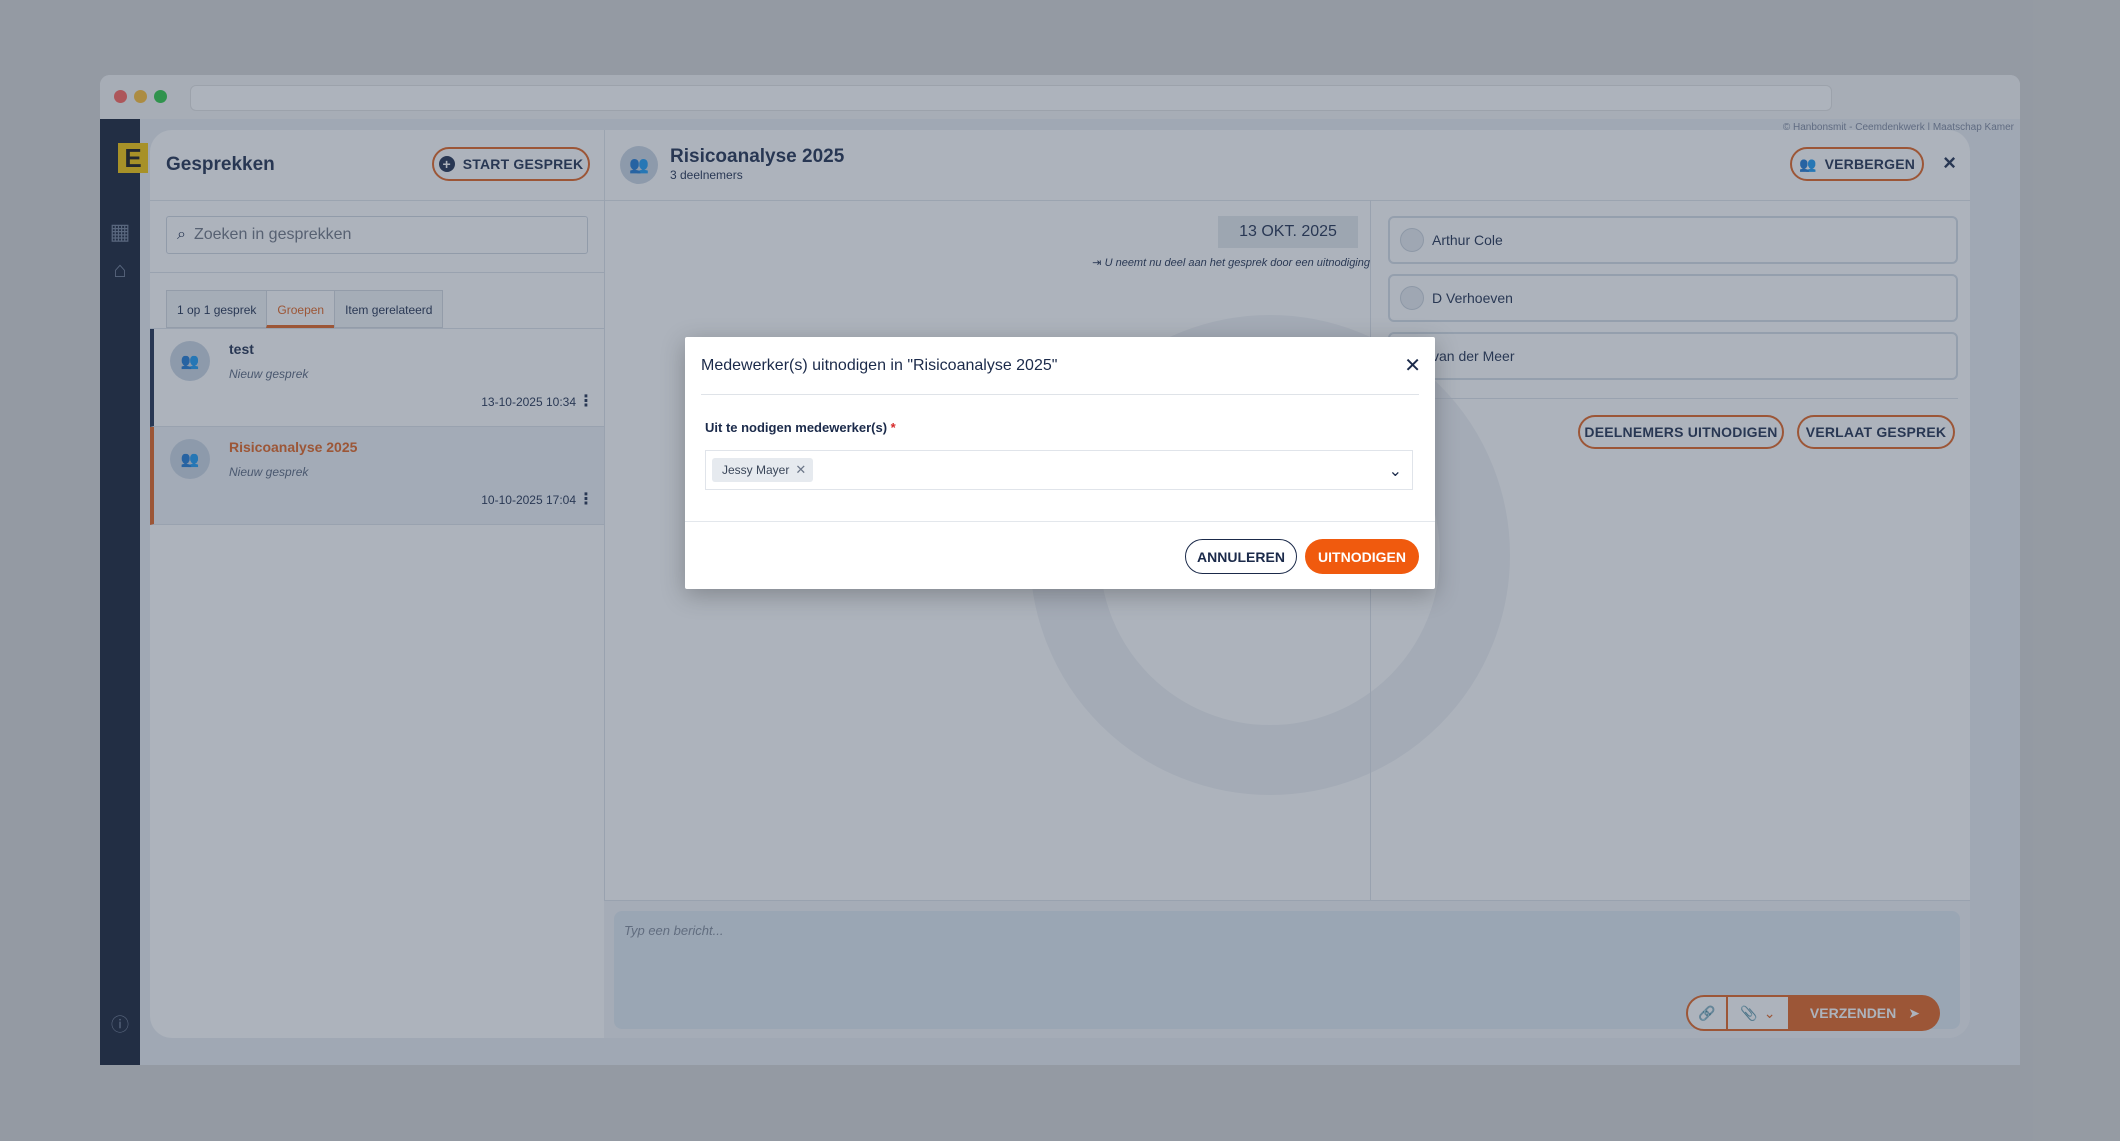 The image size is (2120, 1141). I want to click on invite-button: UITNODIGEN, so click(1362, 556).